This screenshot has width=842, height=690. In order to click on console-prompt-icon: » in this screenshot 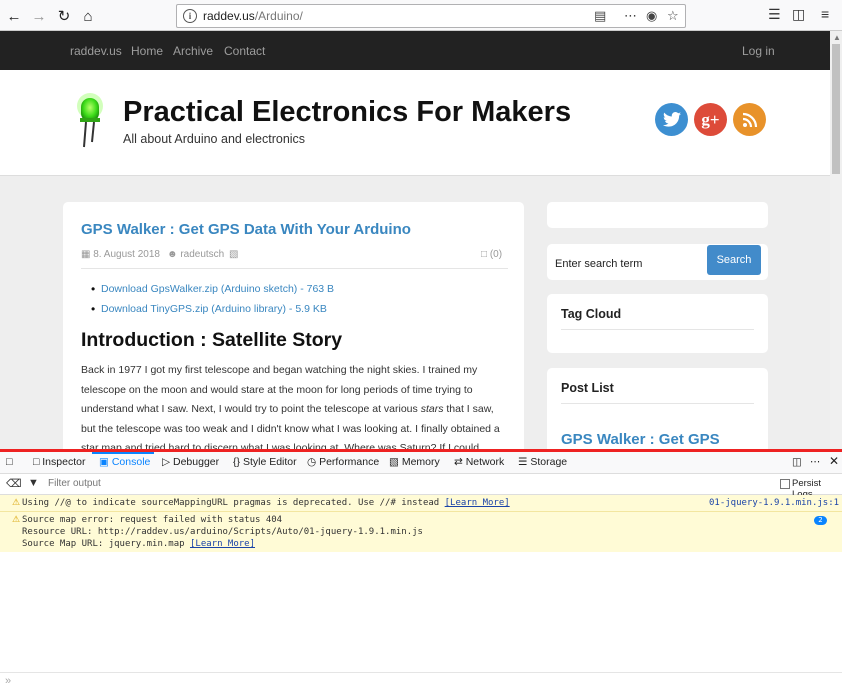, I will do `click(8, 681)`.